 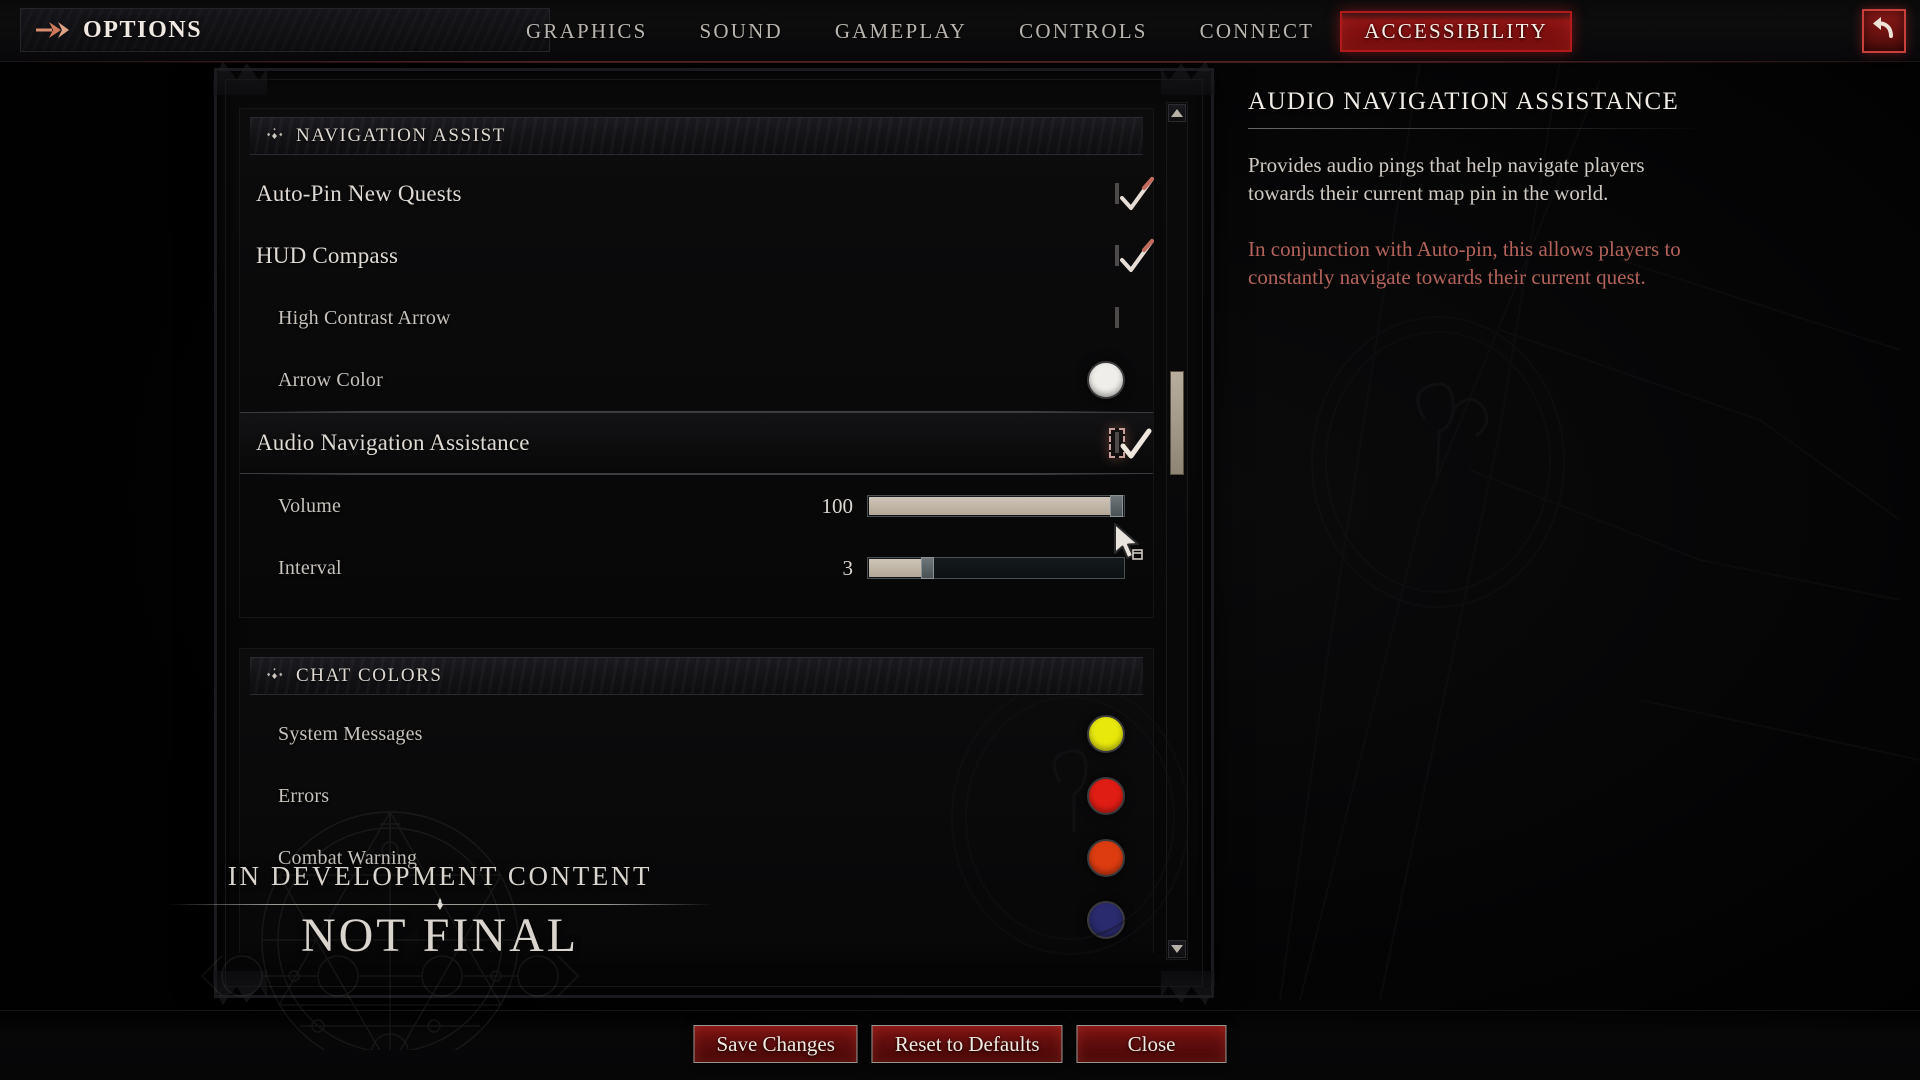 I want to click on scroll-up-button, so click(x=1177, y=113).